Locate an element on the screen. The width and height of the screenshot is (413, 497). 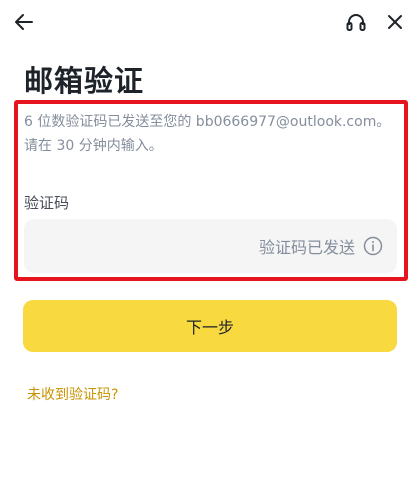
back-button is located at coordinates (24, 22).